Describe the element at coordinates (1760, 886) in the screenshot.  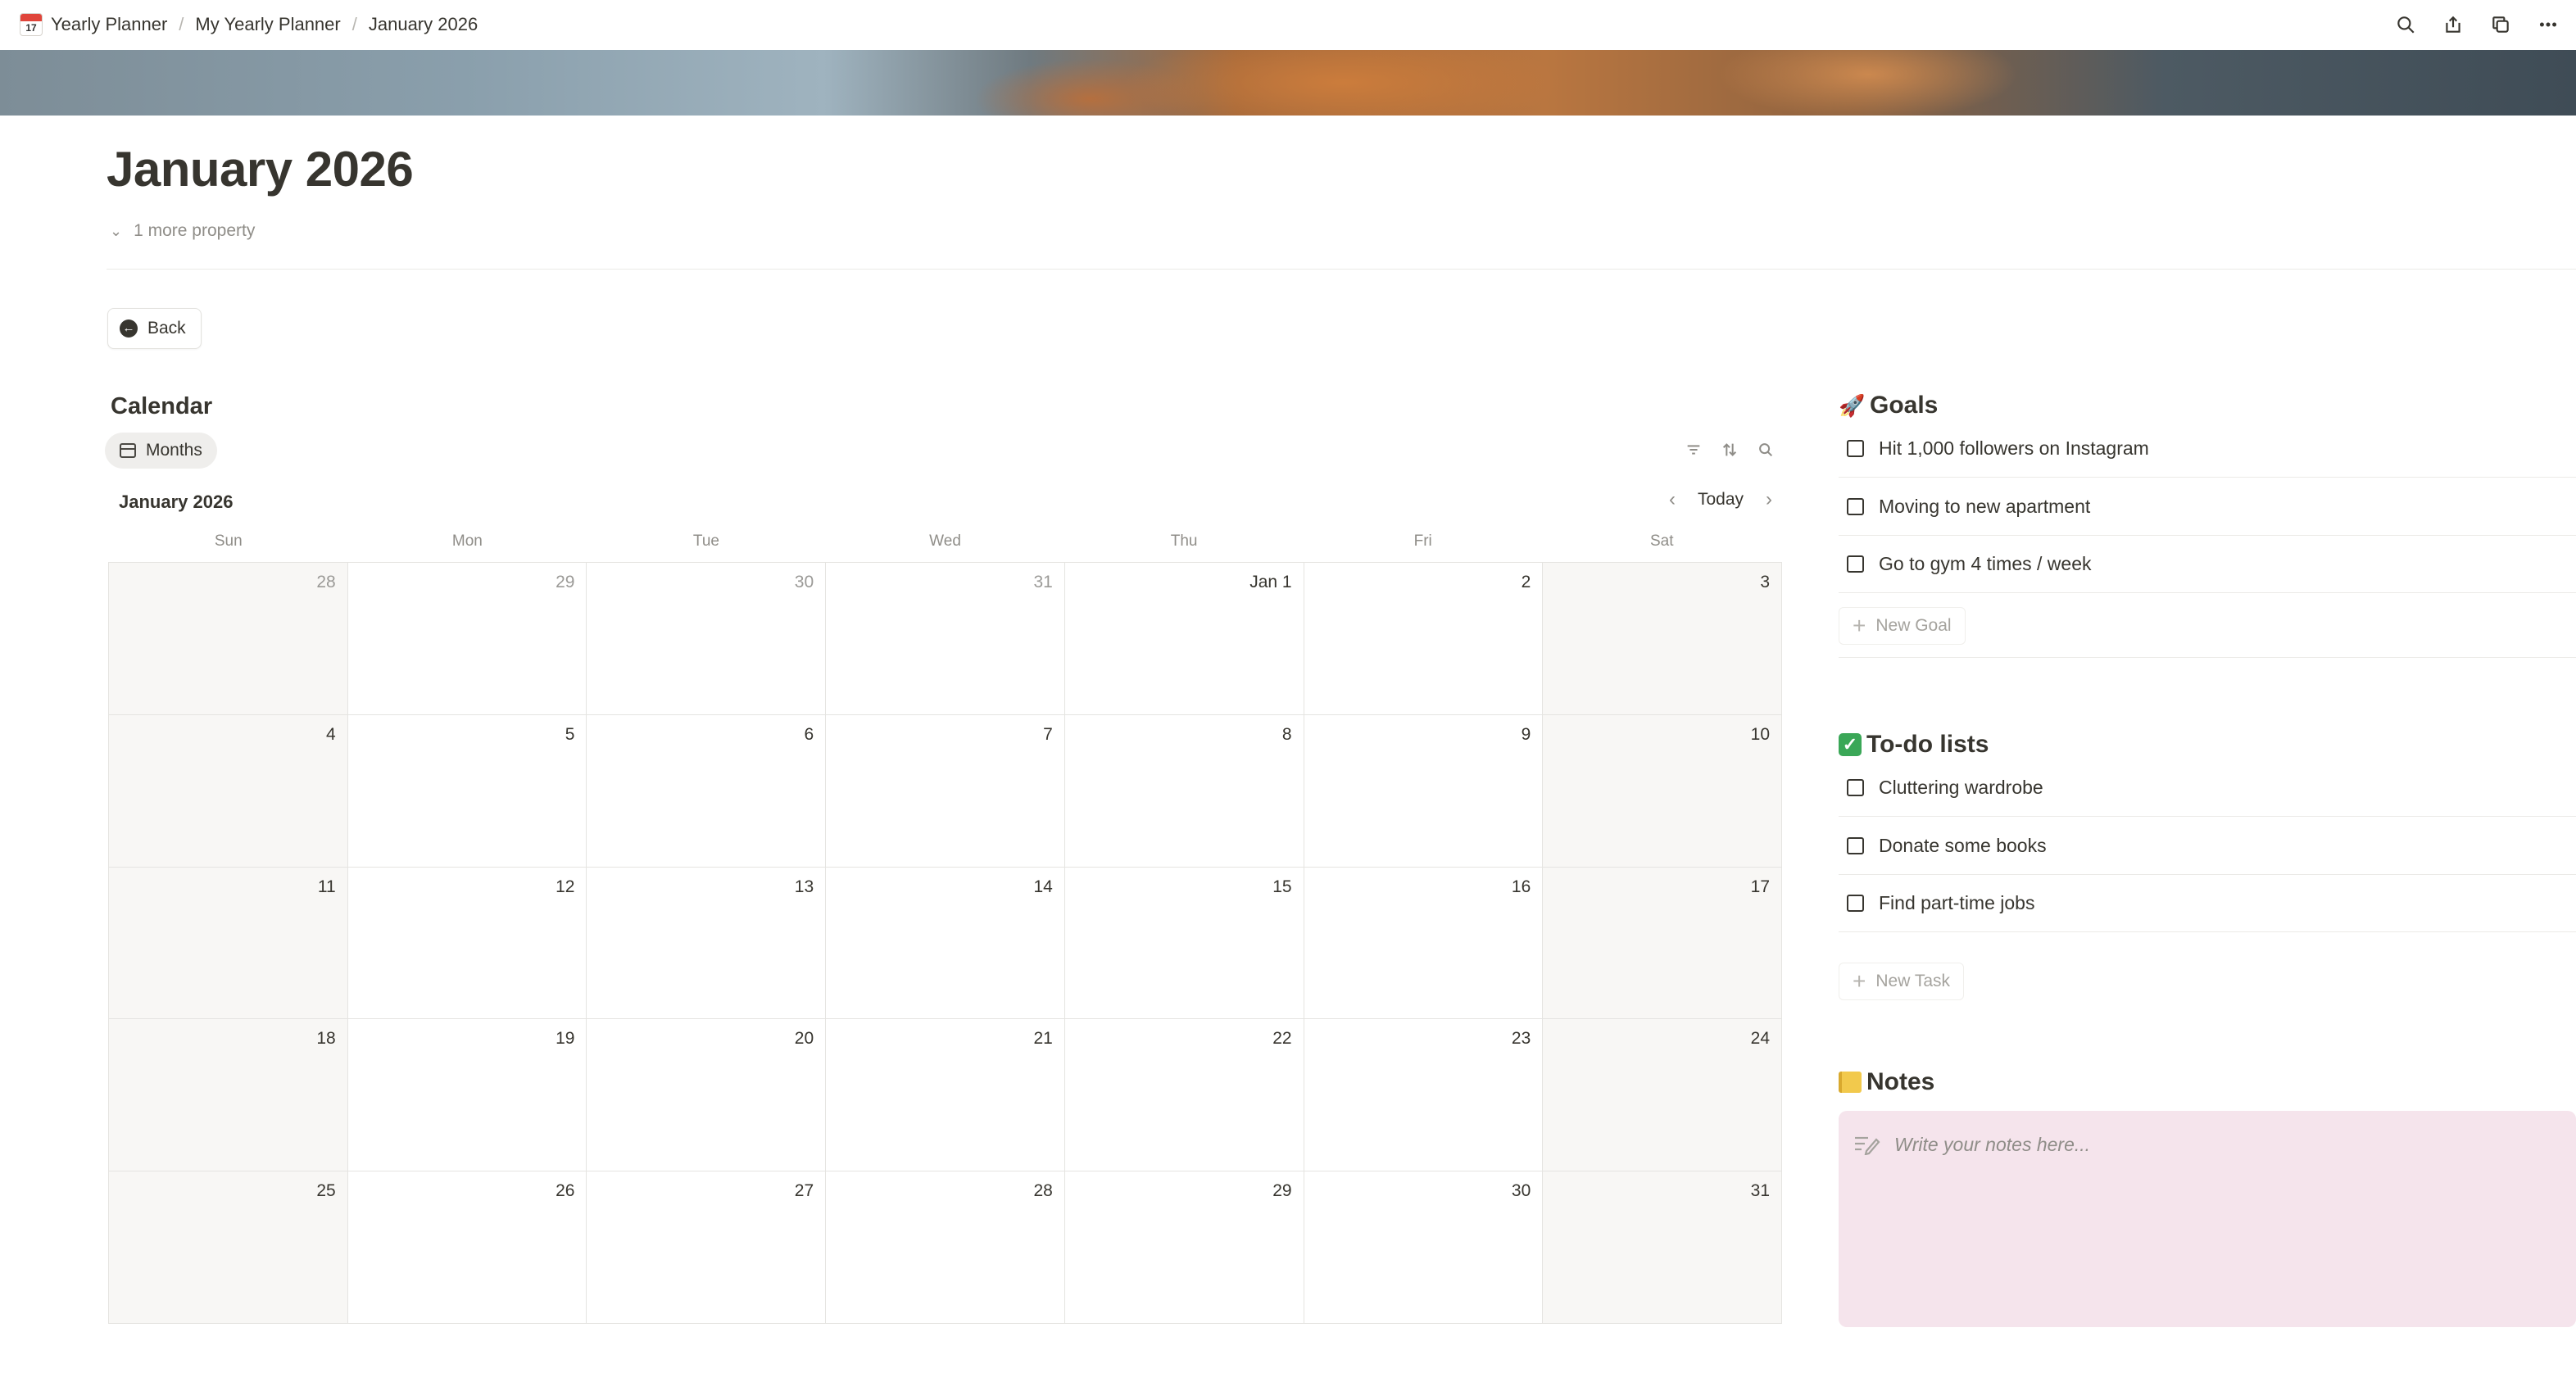
I see `day-number: 17` at that location.